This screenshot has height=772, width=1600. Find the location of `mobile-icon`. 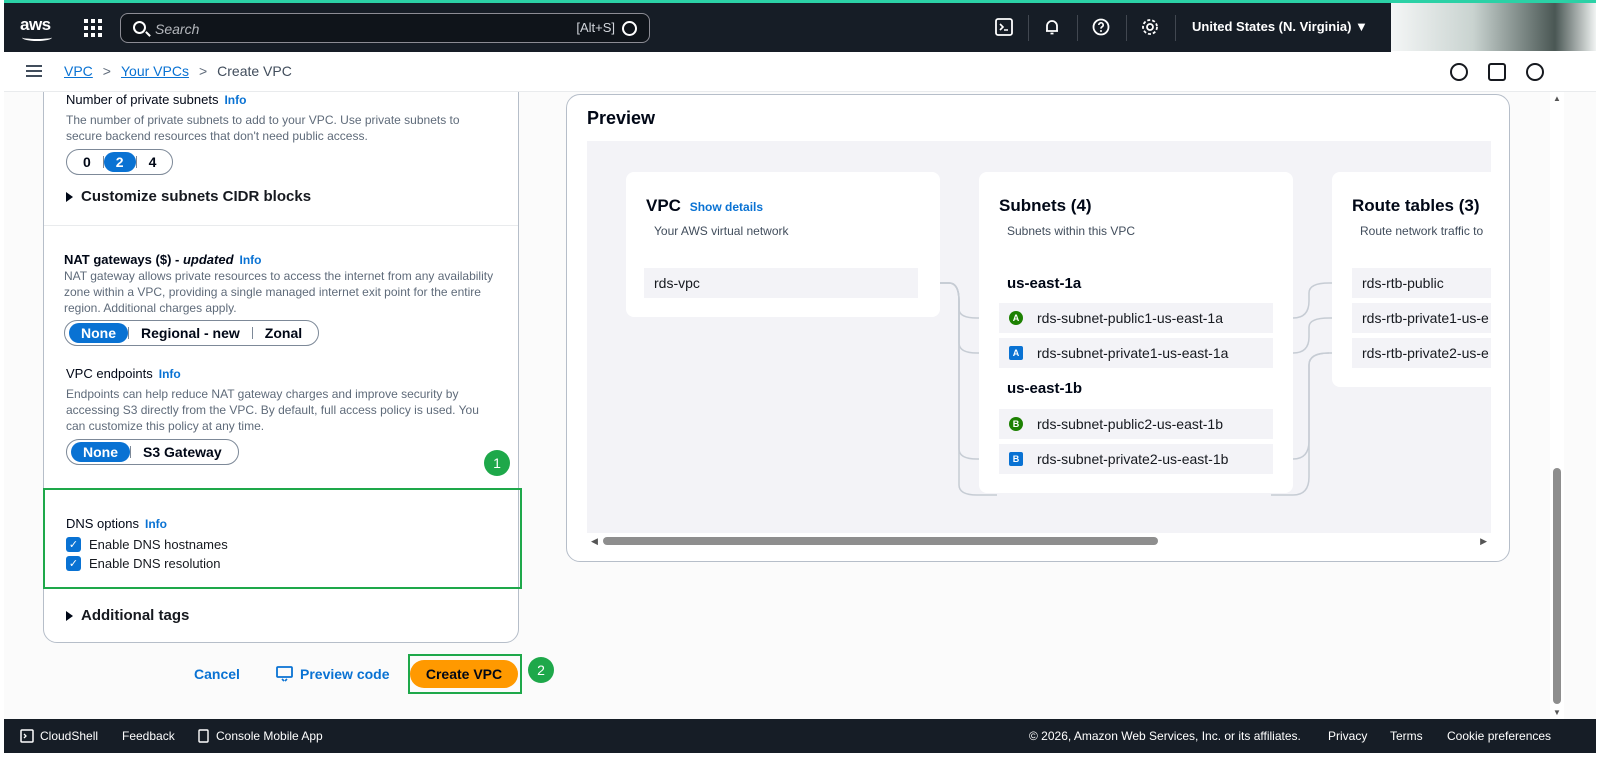

mobile-icon is located at coordinates (203, 736).